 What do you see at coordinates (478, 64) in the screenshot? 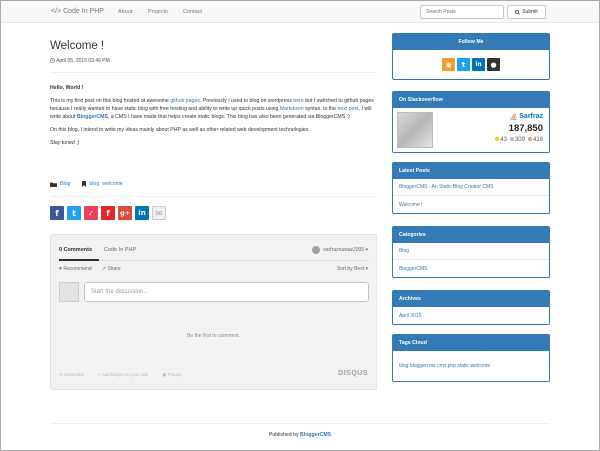
I see `linkedin-icon: in` at bounding box center [478, 64].